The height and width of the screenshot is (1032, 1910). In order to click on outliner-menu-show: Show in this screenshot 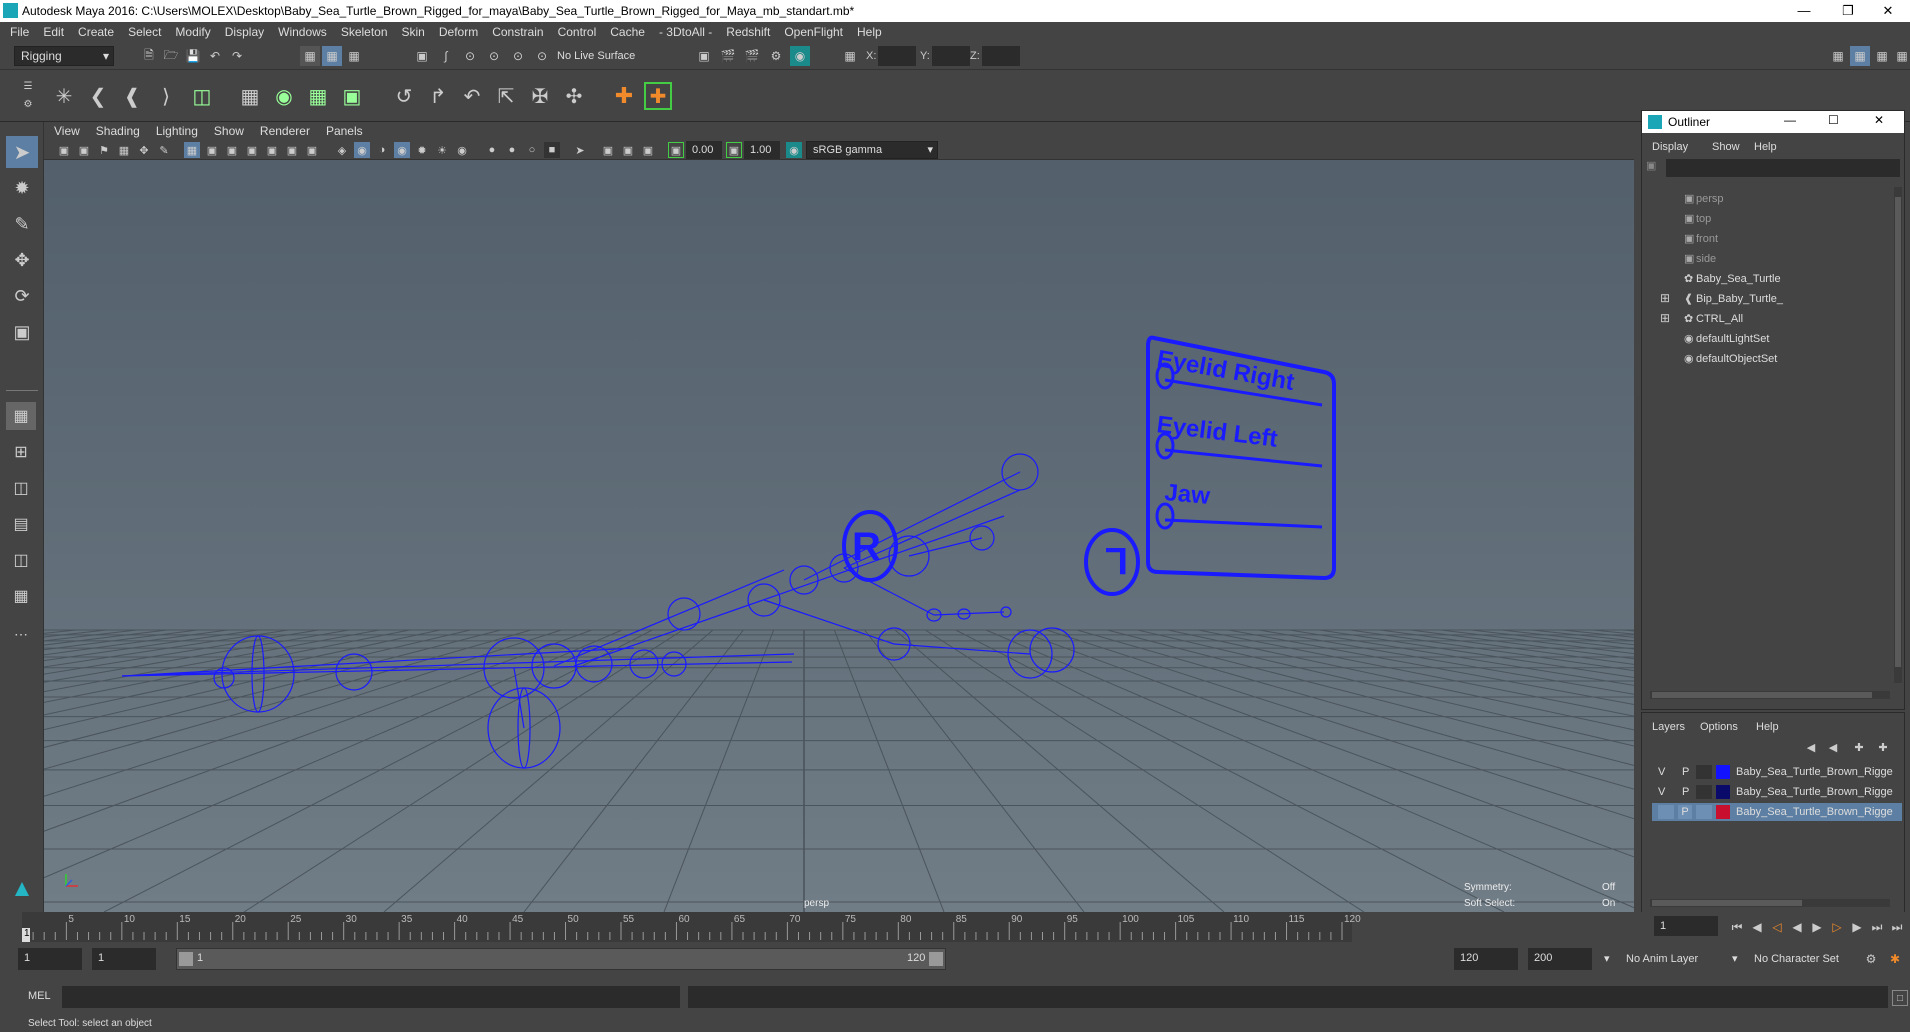, I will do `click(1726, 147)`.